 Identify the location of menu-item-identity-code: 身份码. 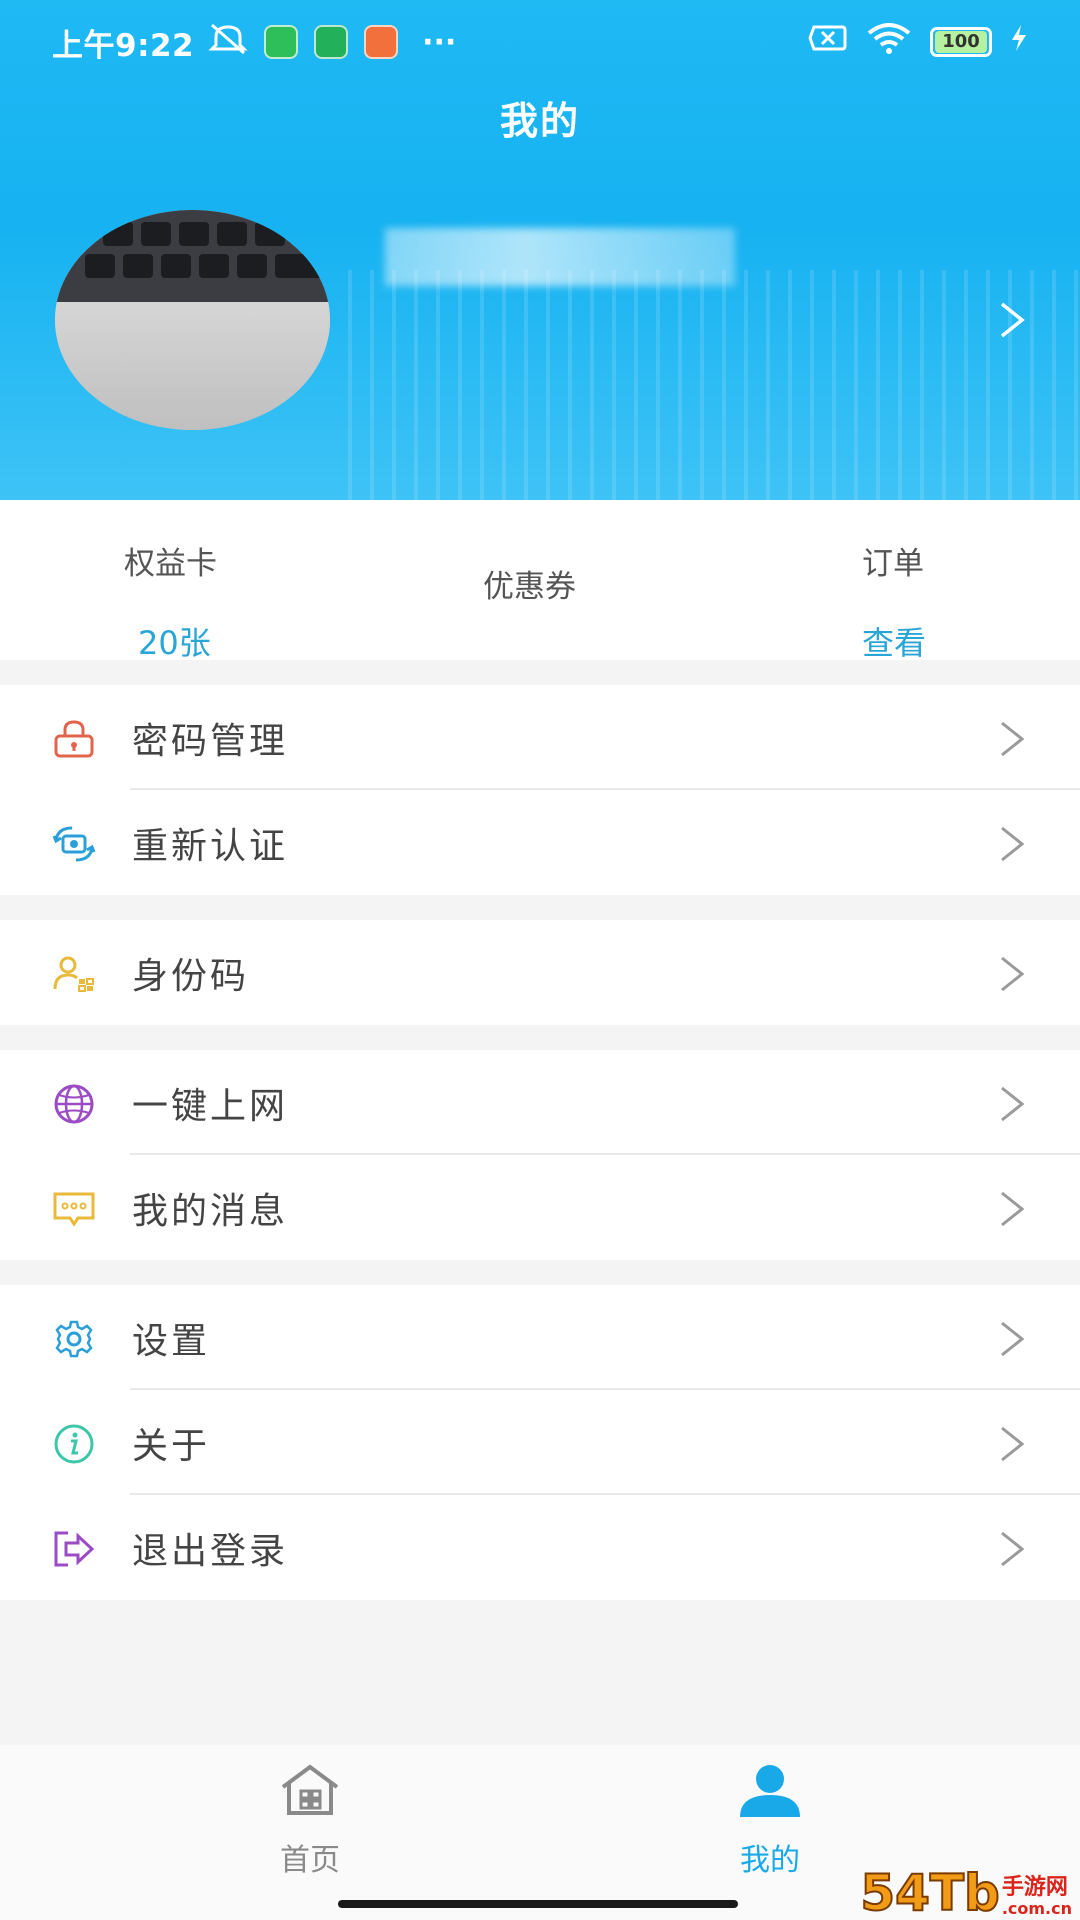
(540, 972).